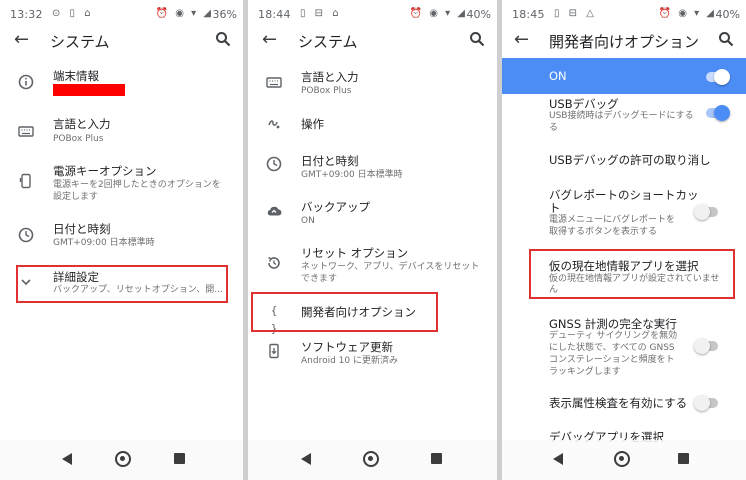 Image resolution: width=746 pixels, height=480 pixels. I want to click on usb-debugging-toggle, so click(718, 113).